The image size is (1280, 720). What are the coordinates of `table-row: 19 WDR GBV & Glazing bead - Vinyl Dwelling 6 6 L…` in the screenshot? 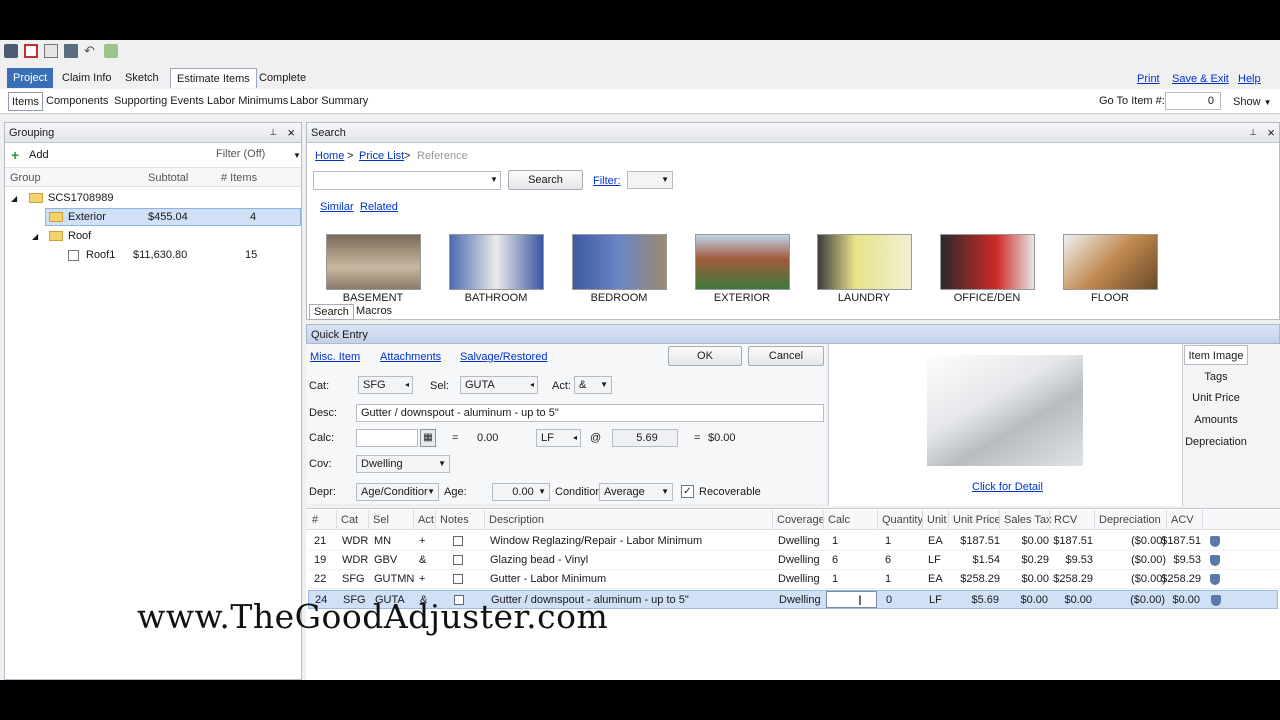 It's located at (793, 560).